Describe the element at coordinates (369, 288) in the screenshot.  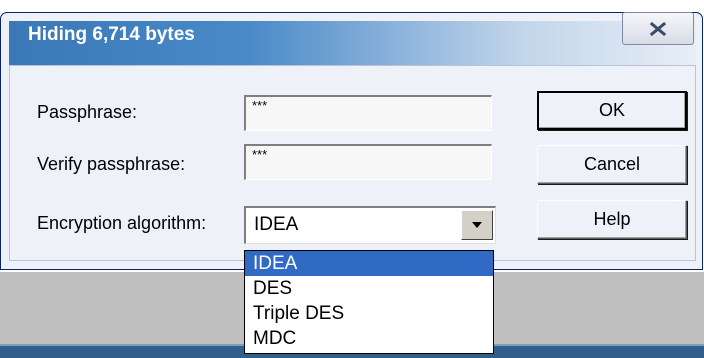
I see `dropdown-option-des: DES` at that location.